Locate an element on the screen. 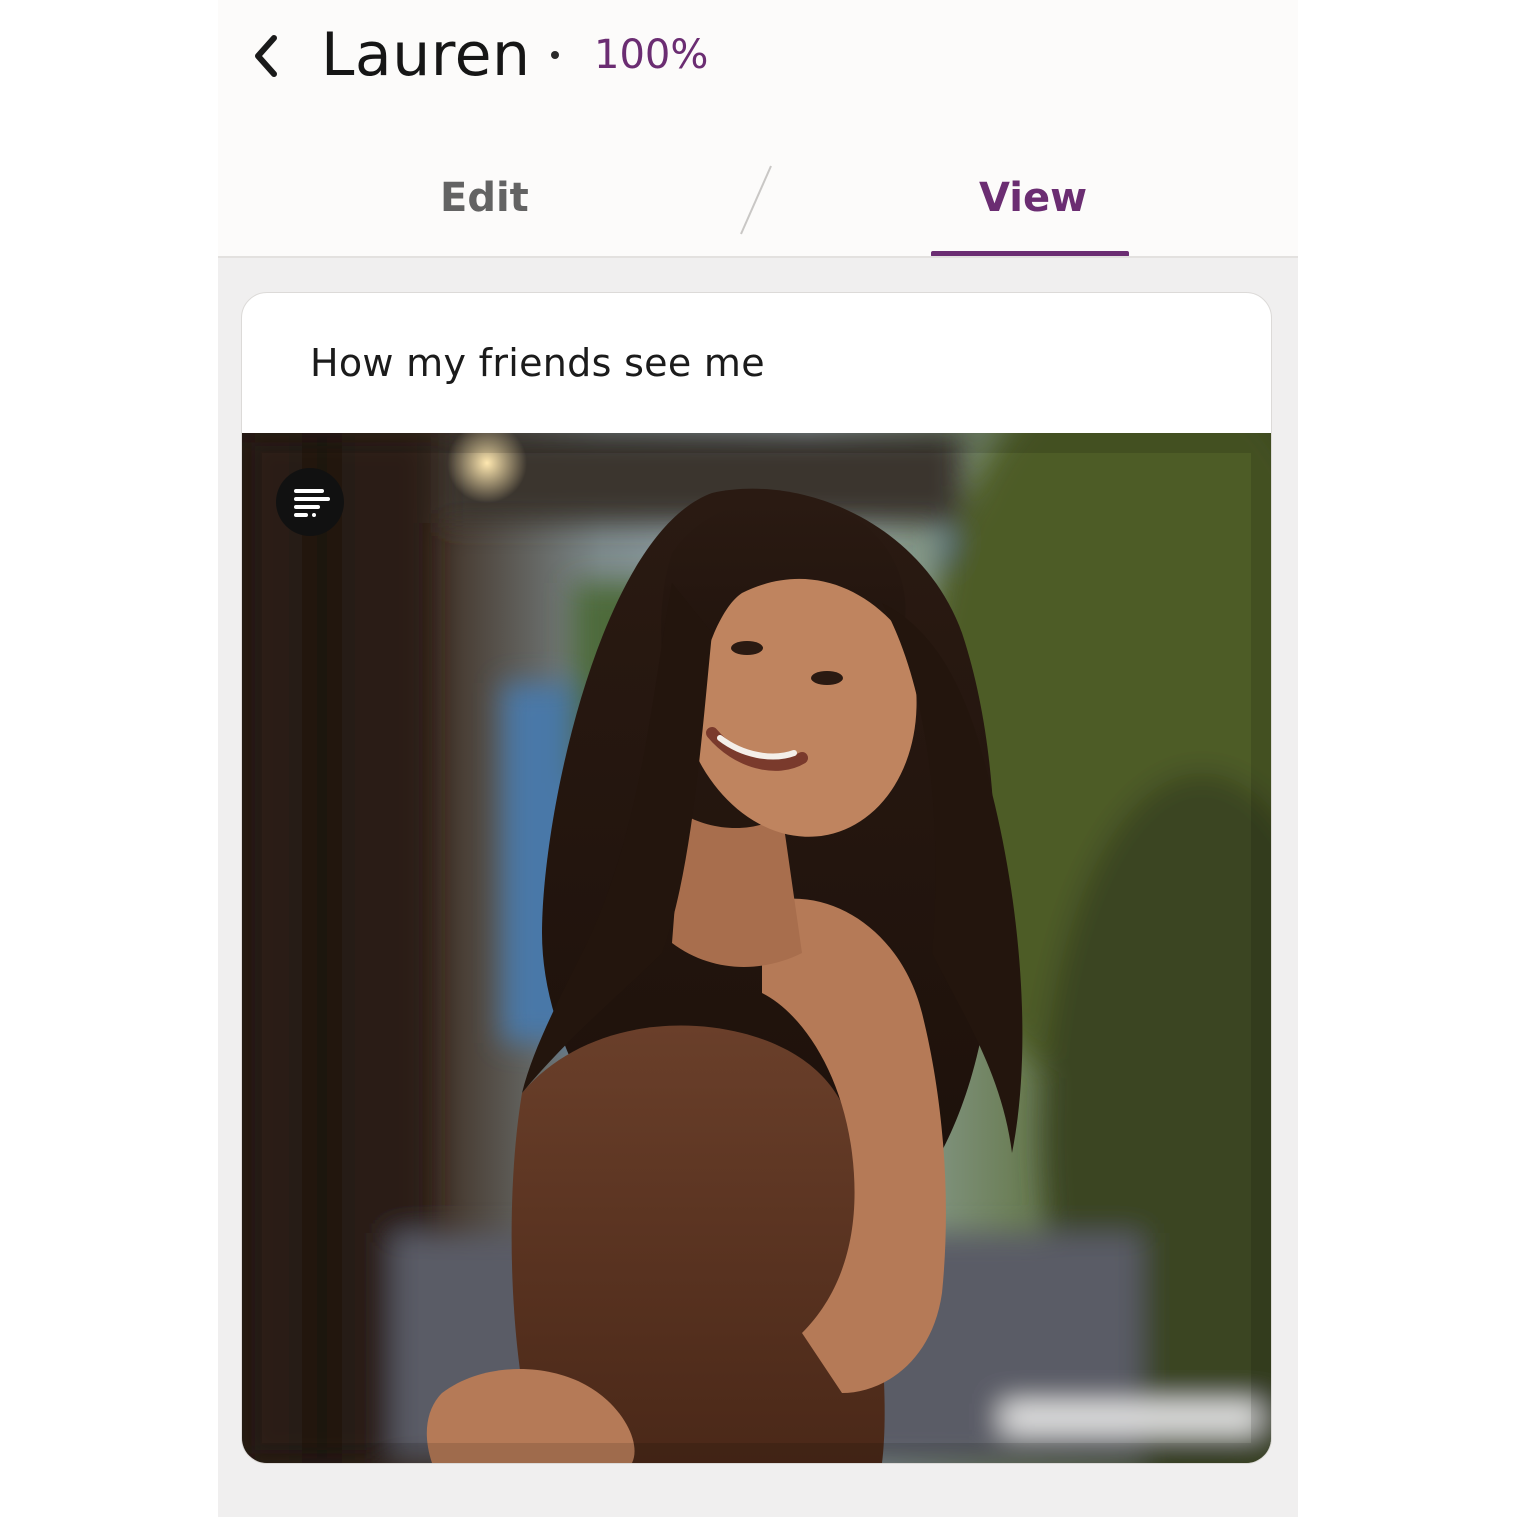  prompt-badge is located at coordinates (310, 502).